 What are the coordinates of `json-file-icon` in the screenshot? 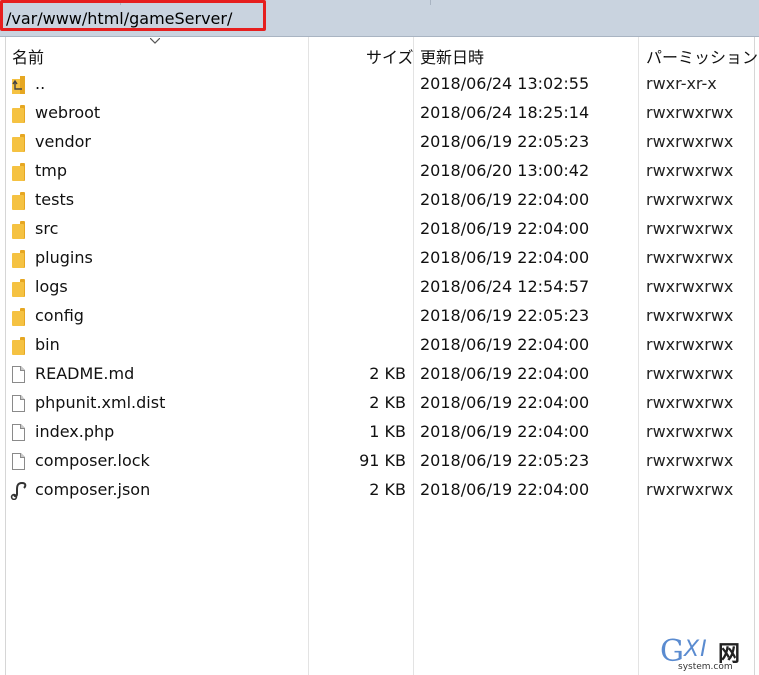 It's located at (18, 491).